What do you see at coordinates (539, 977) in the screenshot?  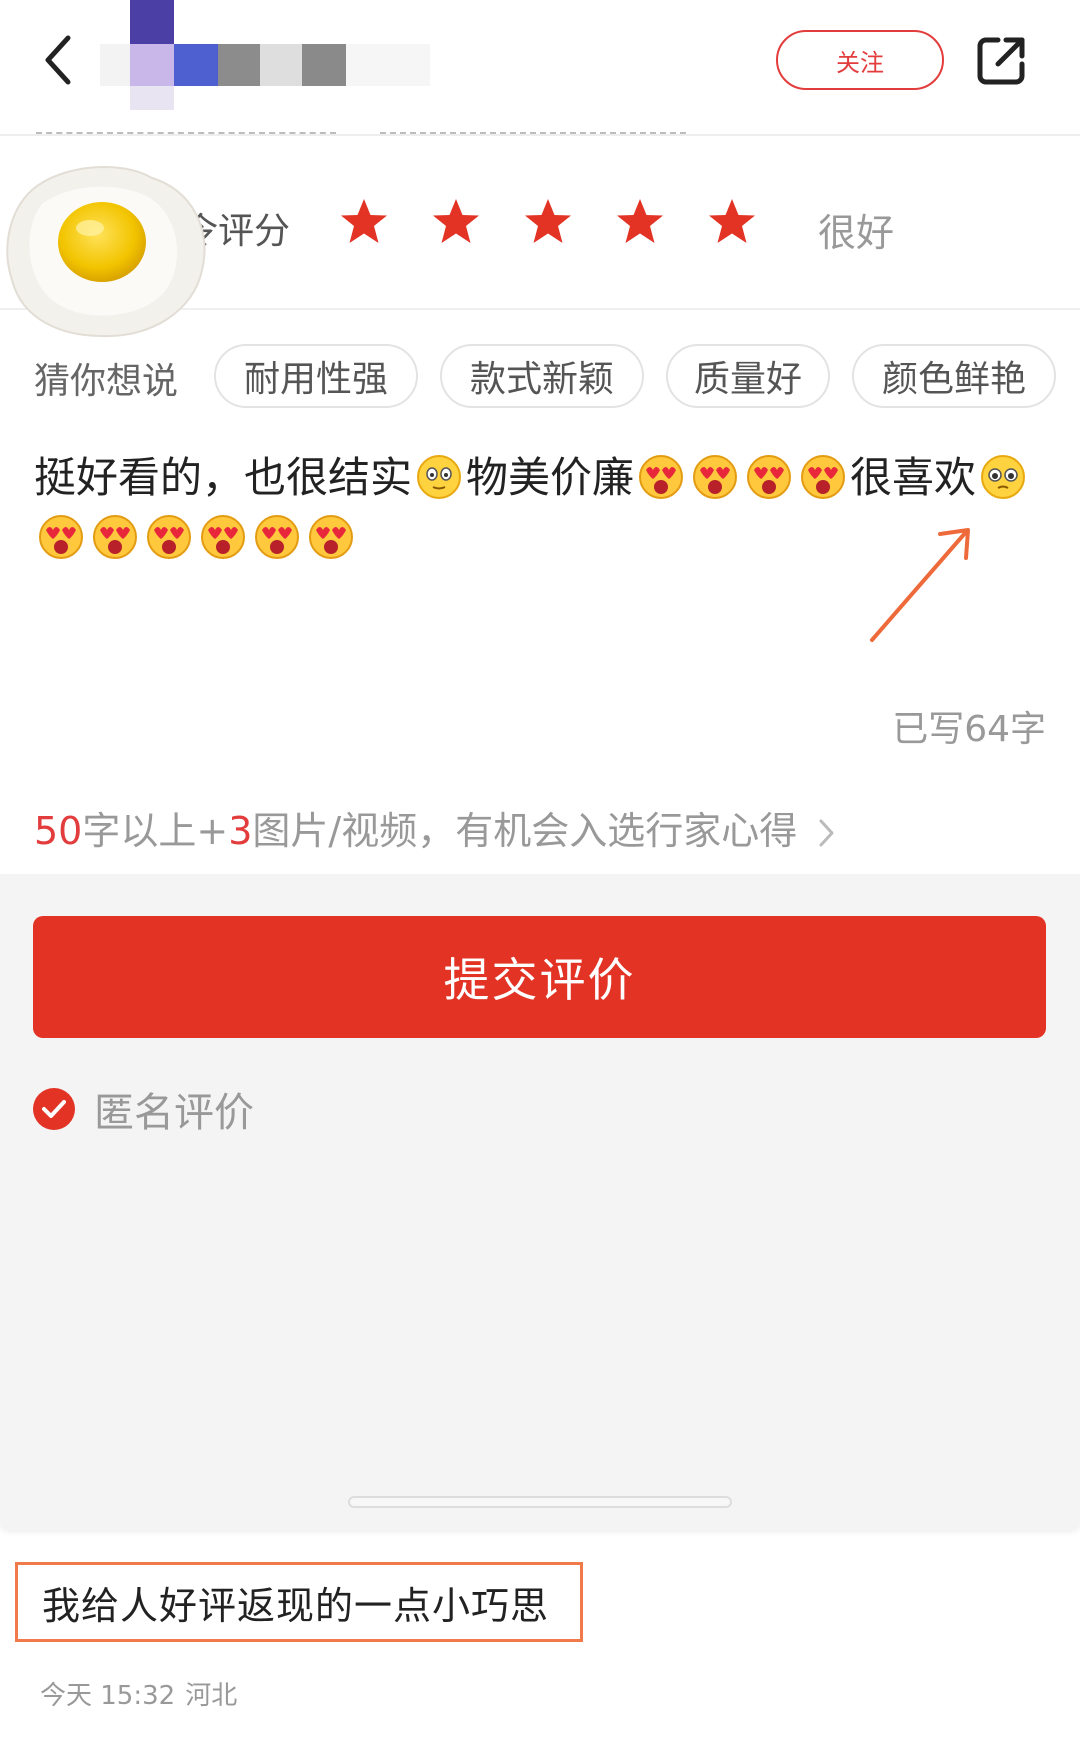 I see `submit-review-button: 提交评价` at bounding box center [539, 977].